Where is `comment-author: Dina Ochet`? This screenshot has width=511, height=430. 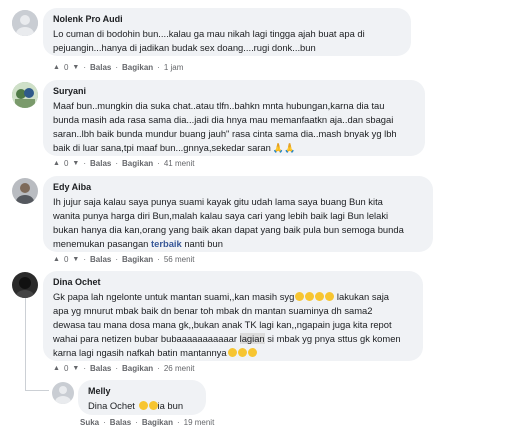
comment-author: Dina Ochet is located at coordinates (233, 282).